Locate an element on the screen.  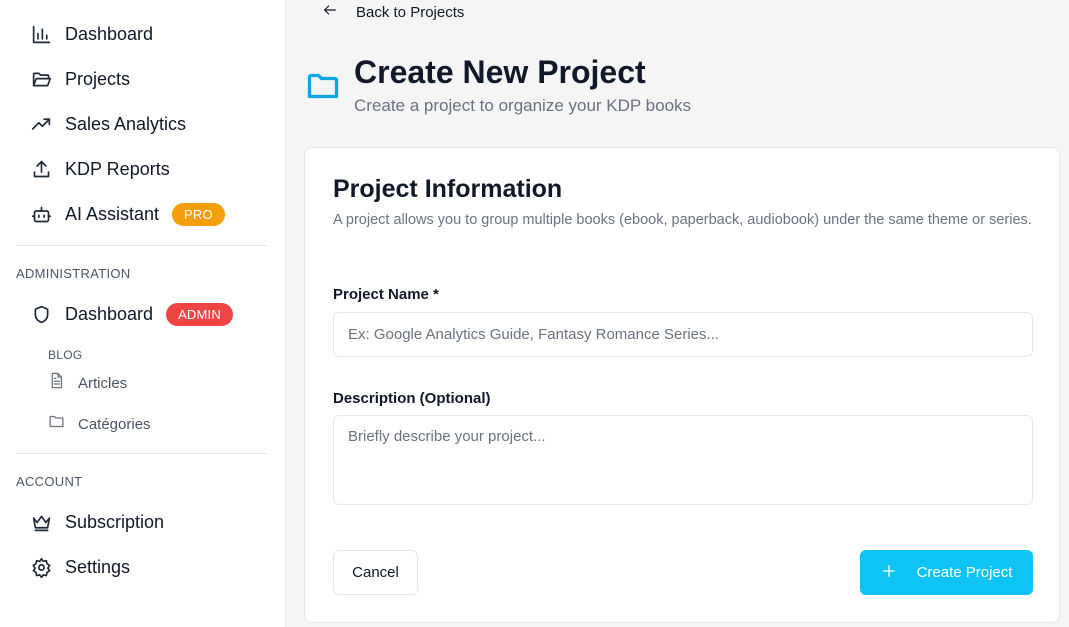
sidebar-item-kdp-reports: KDP Reports is located at coordinates (100, 169).